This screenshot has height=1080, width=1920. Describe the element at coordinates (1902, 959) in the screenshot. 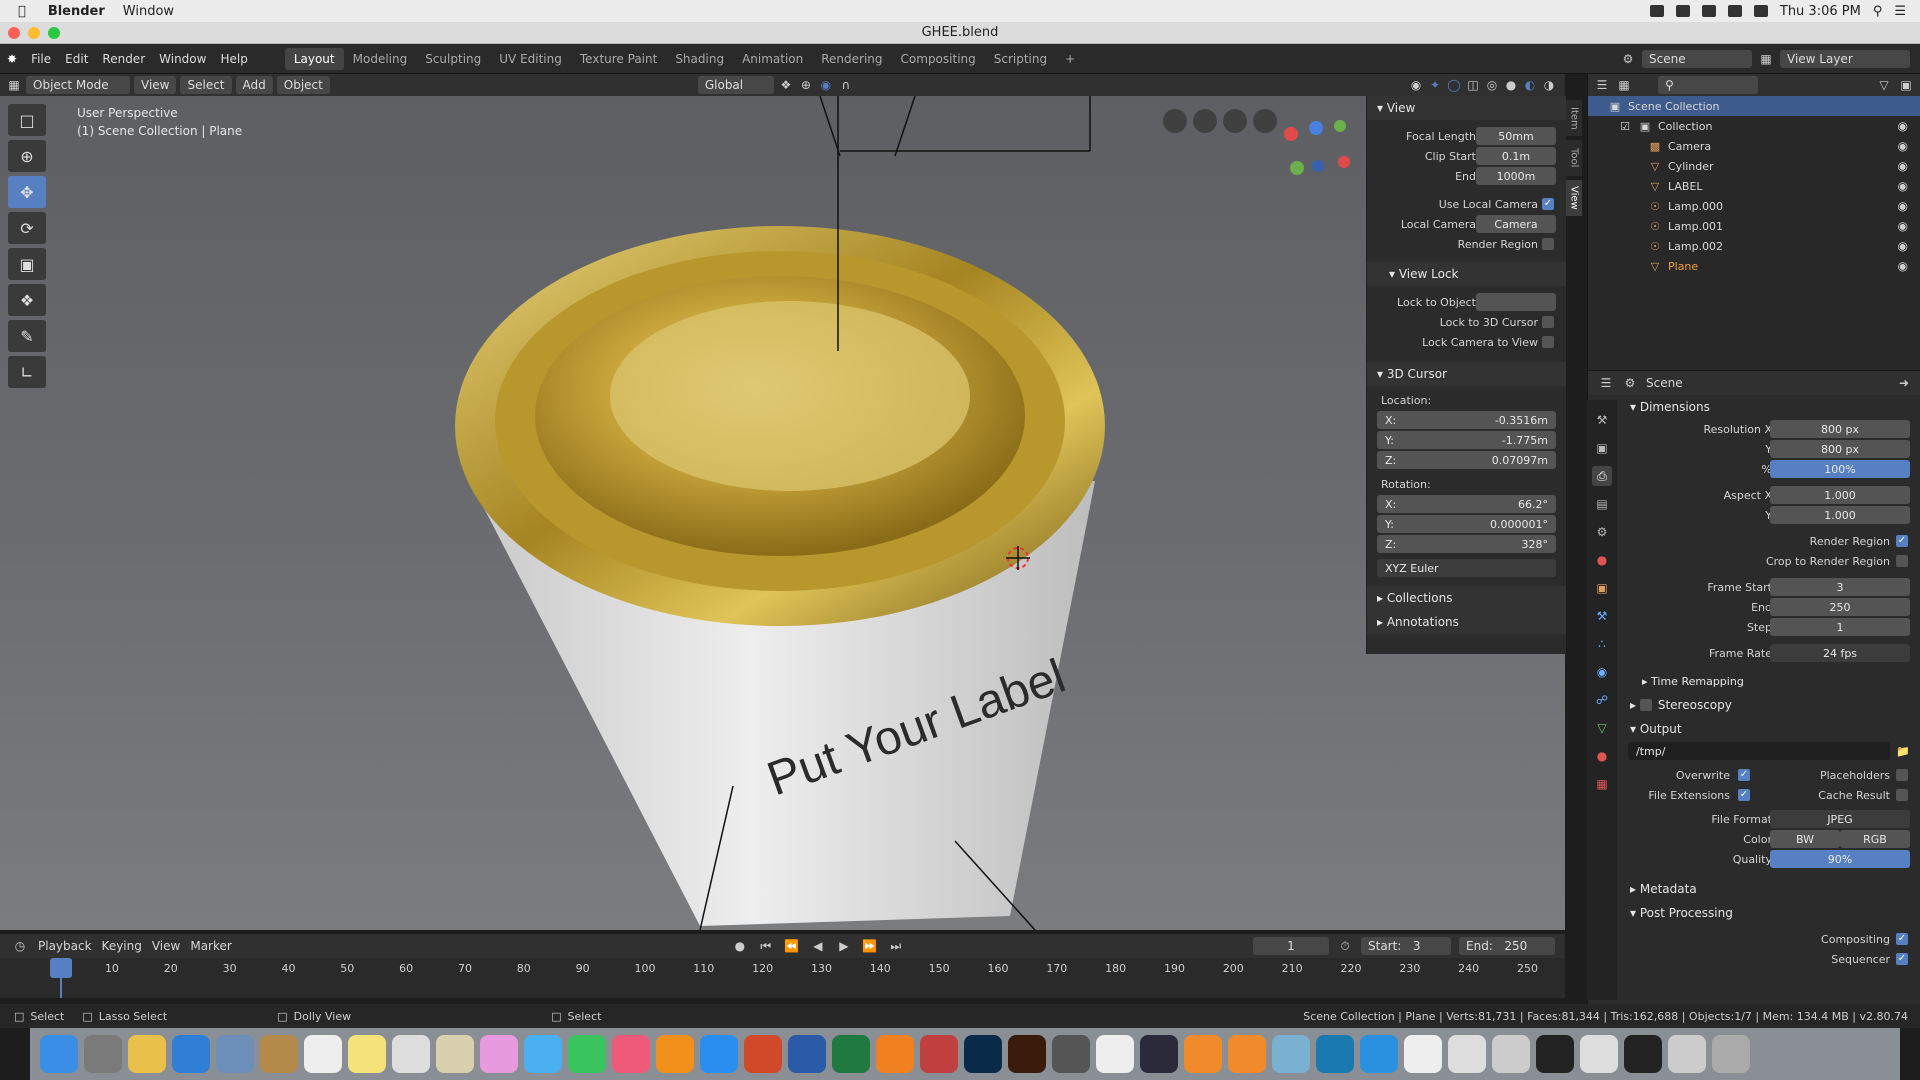

I see `sequencer-checkbox: ✓` at that location.